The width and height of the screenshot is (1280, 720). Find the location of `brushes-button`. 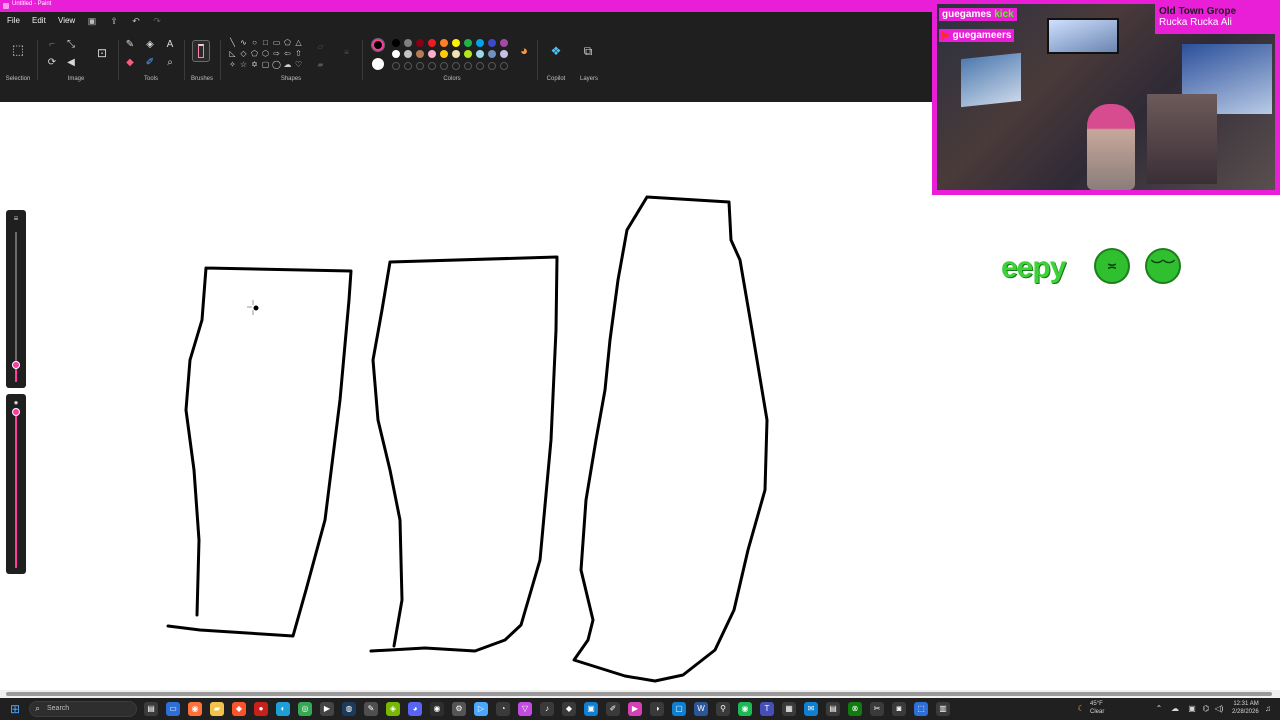

brushes-button is located at coordinates (201, 51).